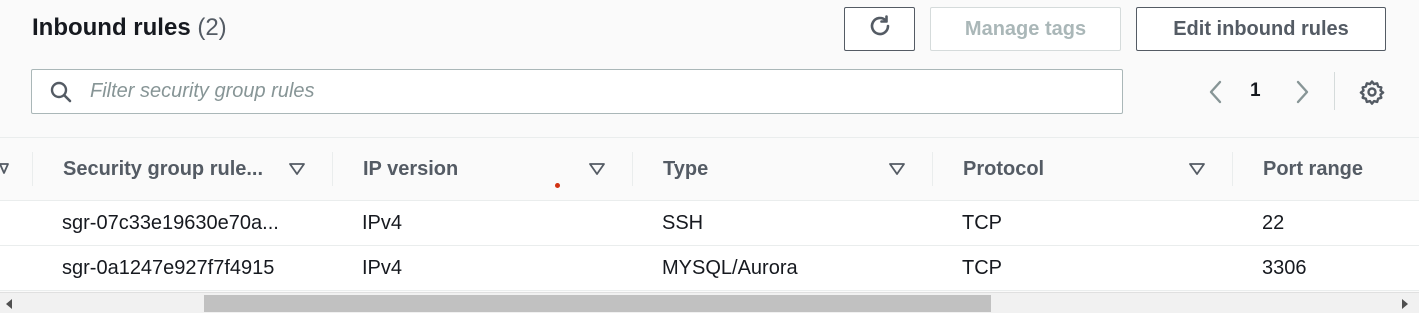 This screenshot has width=1419, height=313. Describe the element at coordinates (1004, 169) in the screenshot. I see `column-label: Protocol` at that location.